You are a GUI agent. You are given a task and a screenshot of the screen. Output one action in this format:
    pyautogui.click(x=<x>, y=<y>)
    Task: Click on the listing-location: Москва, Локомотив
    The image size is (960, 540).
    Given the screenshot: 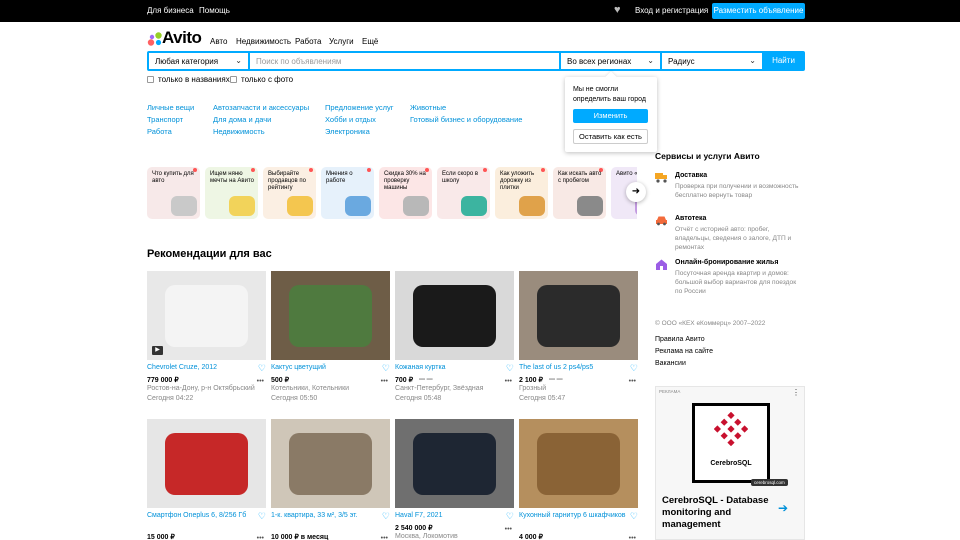 What is the action you would take?
    pyautogui.click(x=426, y=536)
    